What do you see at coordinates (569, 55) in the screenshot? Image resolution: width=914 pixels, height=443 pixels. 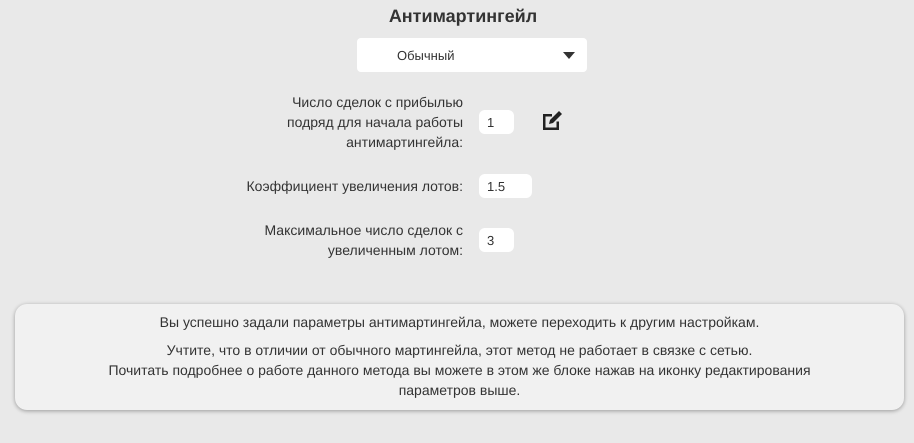 I see `caret-icon` at bounding box center [569, 55].